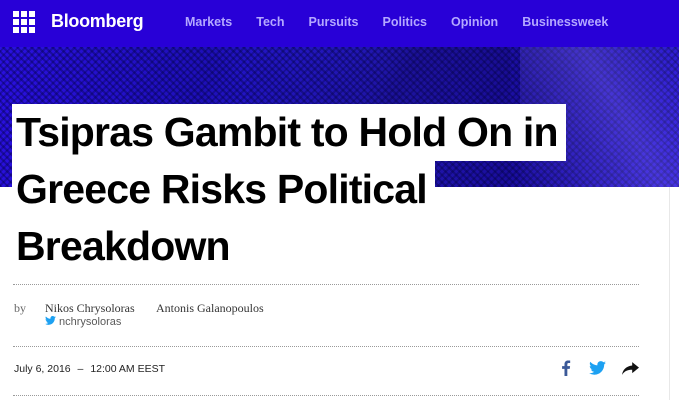 This screenshot has width=679, height=400. What do you see at coordinates (24, 22) in the screenshot?
I see `menu-grid-icon` at bounding box center [24, 22].